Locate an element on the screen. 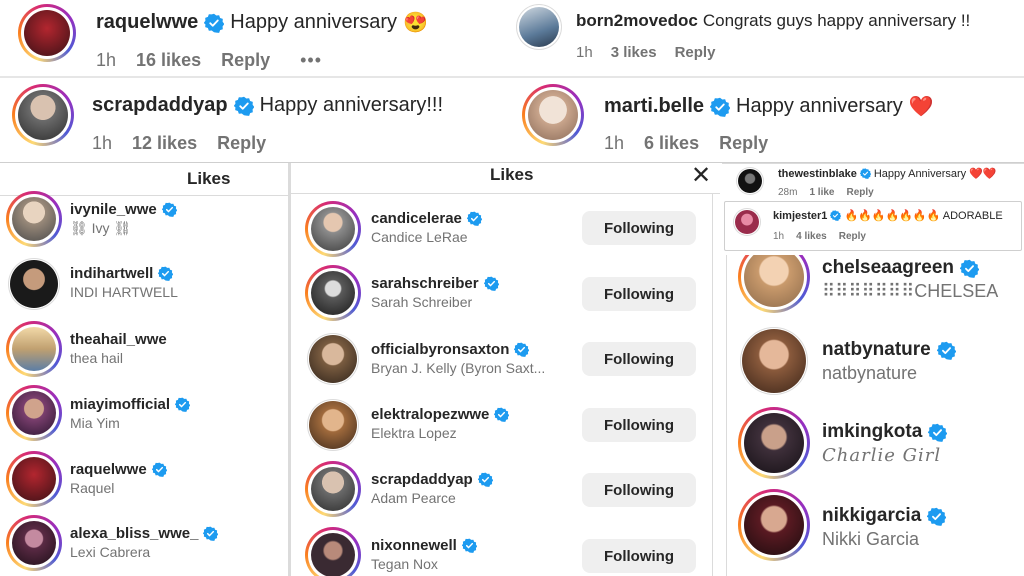 This screenshot has height=576, width=1024. comment-username: raquelwwe is located at coordinates (147, 22).